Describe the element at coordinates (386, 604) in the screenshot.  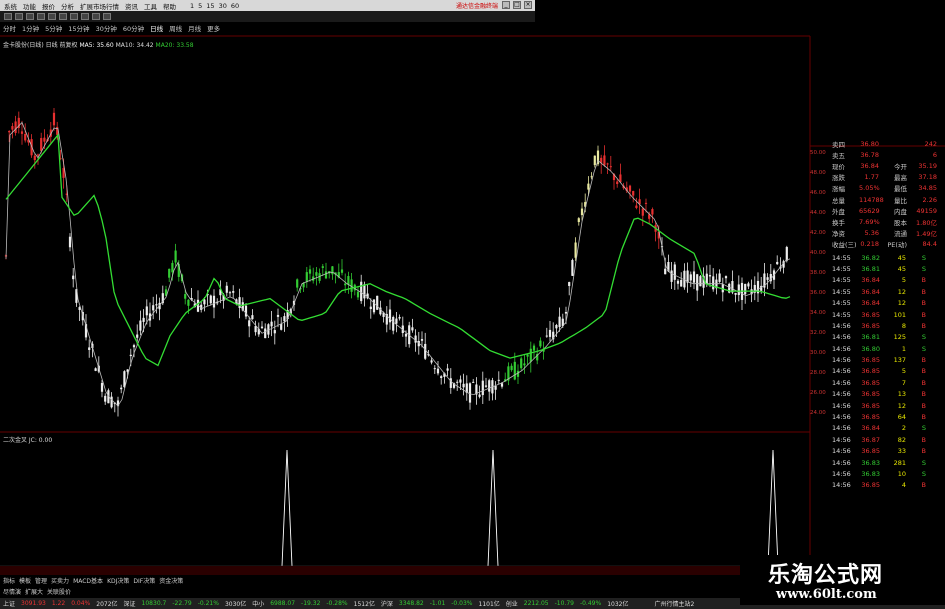
I see `status-label: 沪深` at that location.